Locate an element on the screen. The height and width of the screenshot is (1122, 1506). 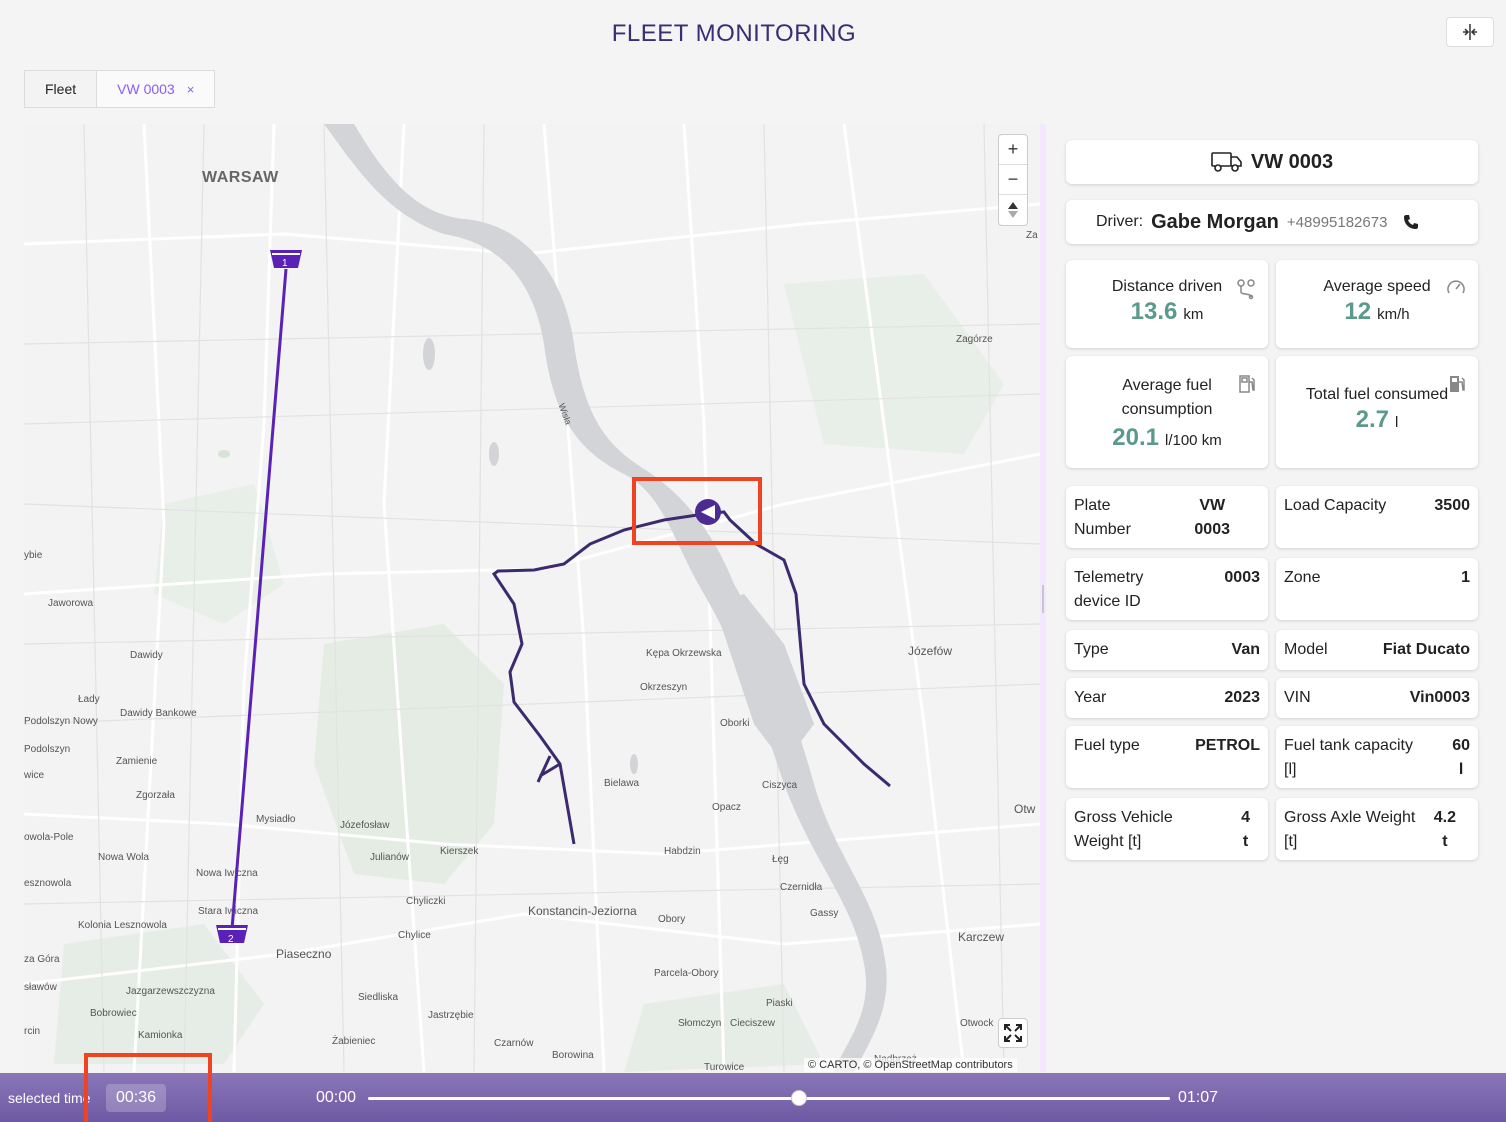
property-telemetry-device: Telemetry device ID 0003 is located at coordinates (1167, 589).